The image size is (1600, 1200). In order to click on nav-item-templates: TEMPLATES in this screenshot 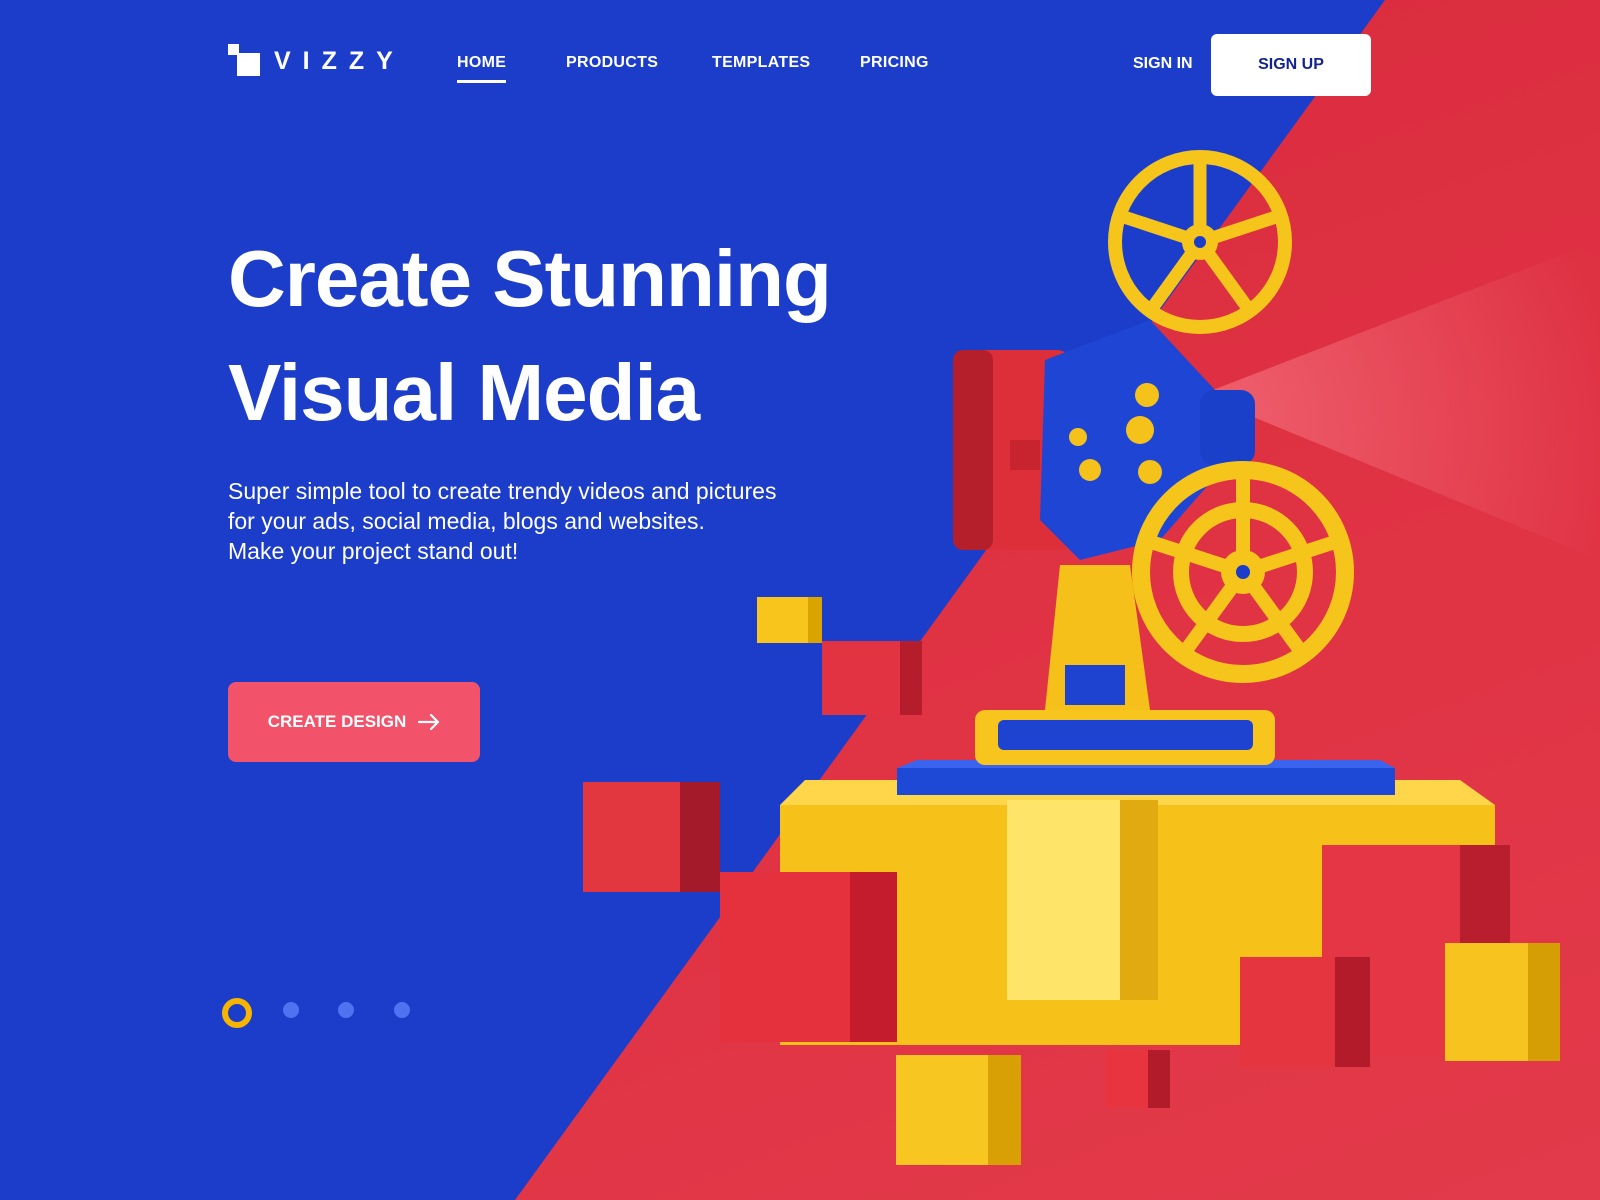, I will do `click(761, 63)`.